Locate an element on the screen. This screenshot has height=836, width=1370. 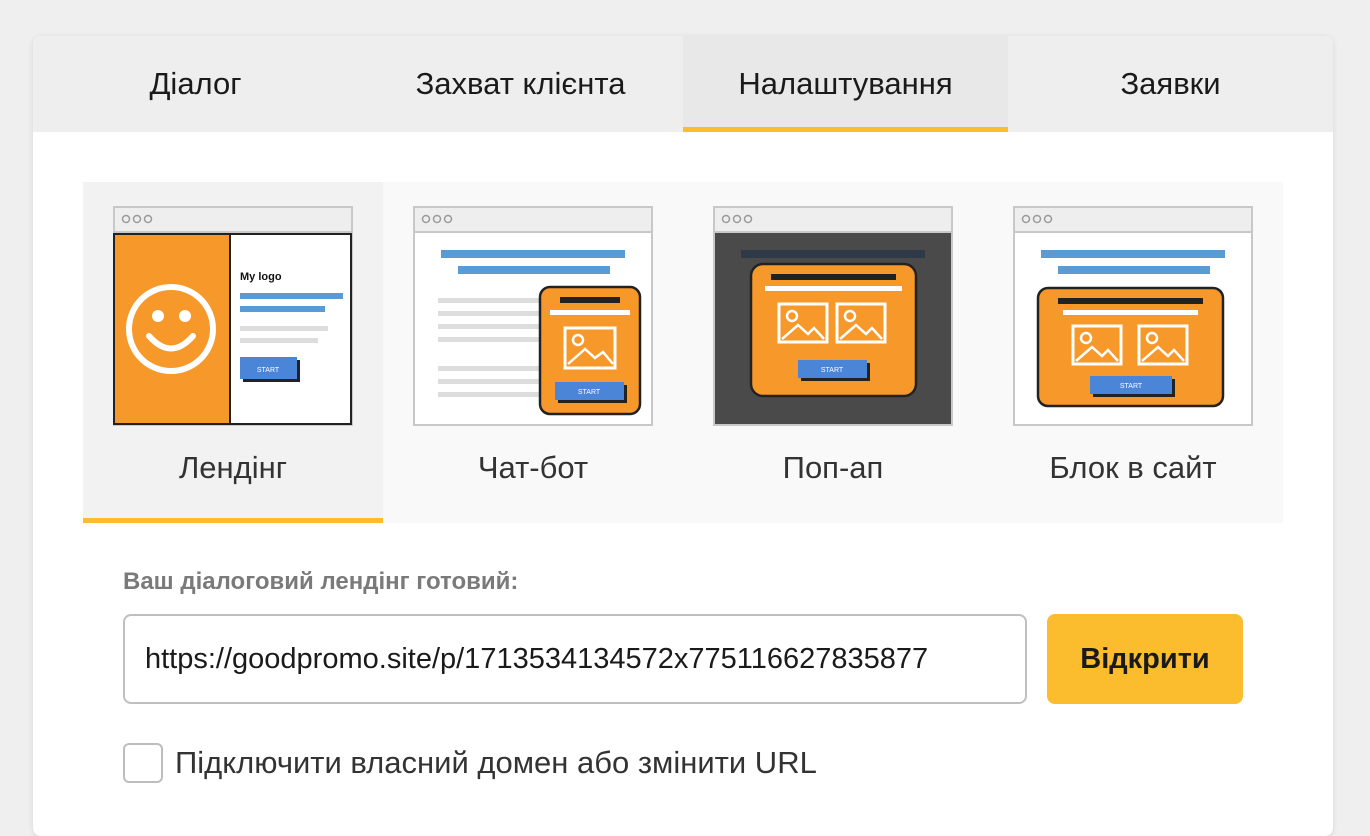
landing-url-field is located at coordinates (575, 659).